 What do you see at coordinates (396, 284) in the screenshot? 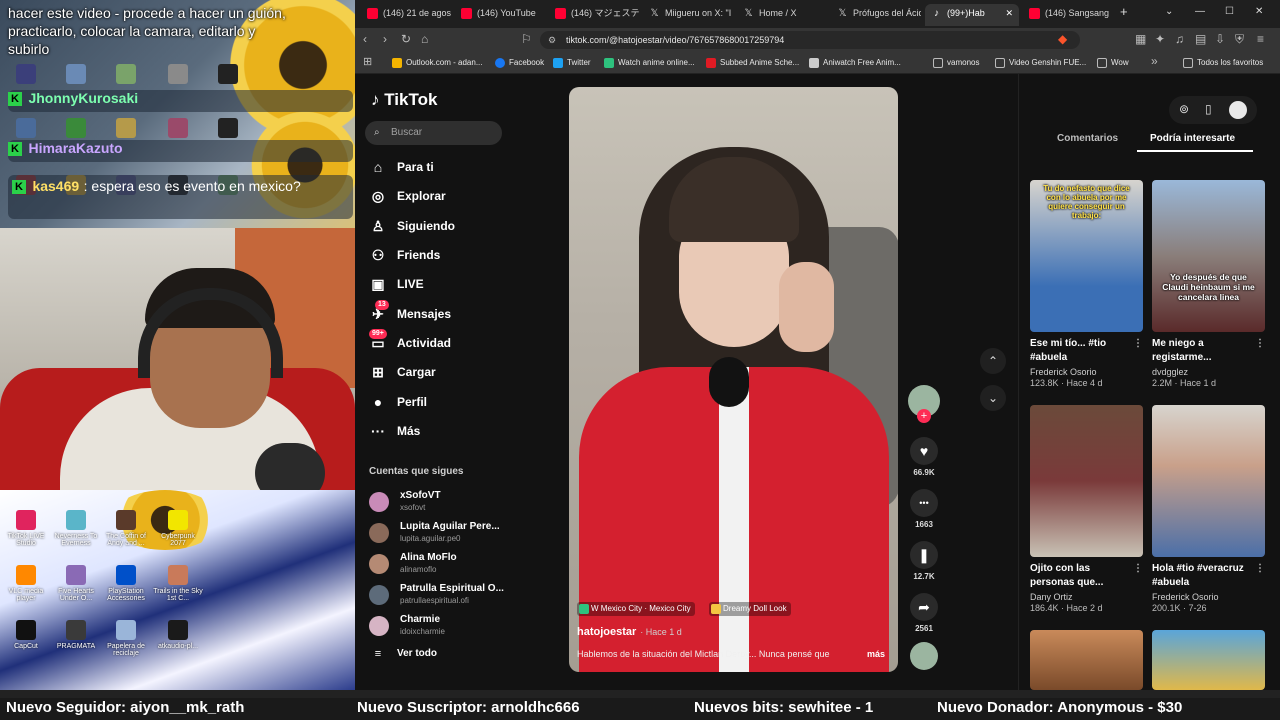
I see `nav-item-live: ▣ LIVE` at bounding box center [396, 284].